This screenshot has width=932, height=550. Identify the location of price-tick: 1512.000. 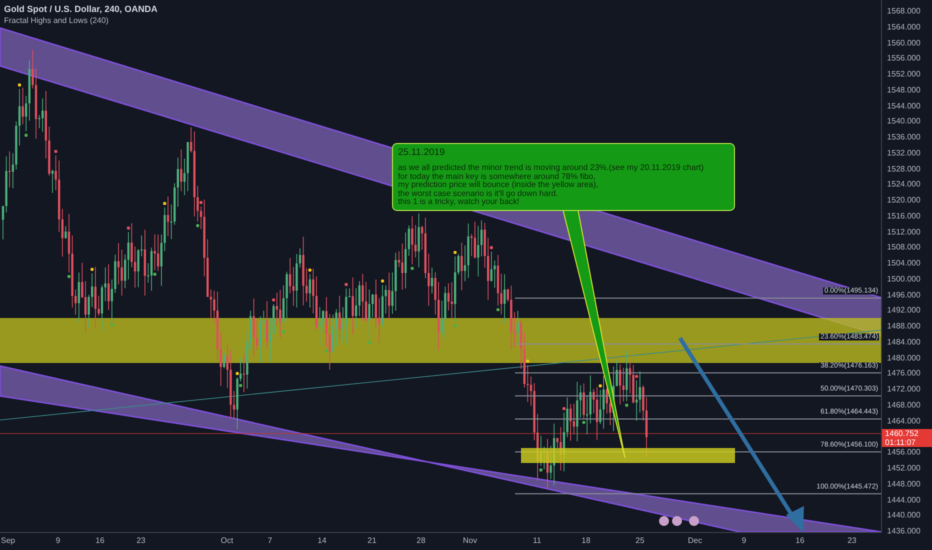
(903, 231).